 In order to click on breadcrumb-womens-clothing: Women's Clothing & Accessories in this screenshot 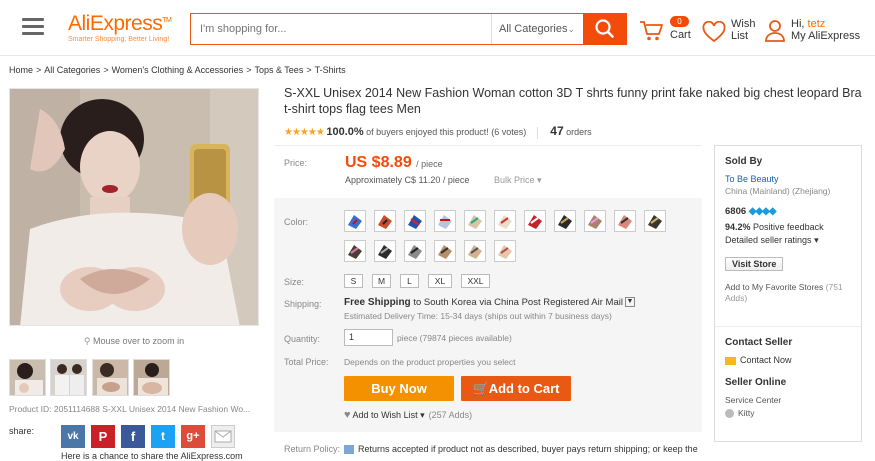, I will do `click(178, 70)`.